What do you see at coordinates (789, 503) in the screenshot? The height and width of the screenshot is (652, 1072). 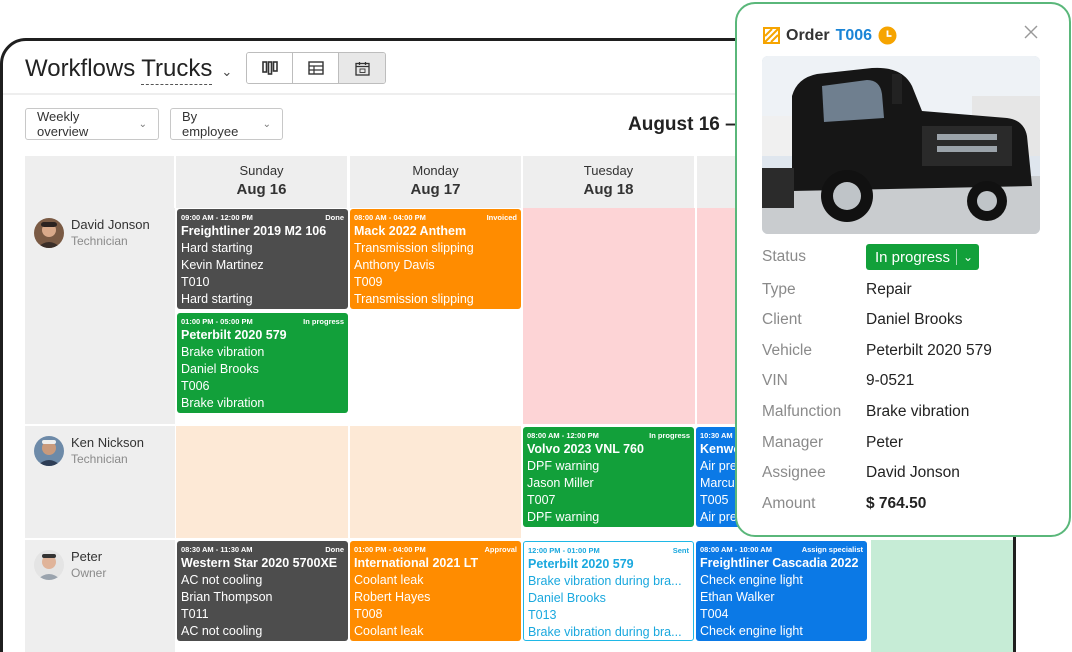 I see `field-label: Amount` at bounding box center [789, 503].